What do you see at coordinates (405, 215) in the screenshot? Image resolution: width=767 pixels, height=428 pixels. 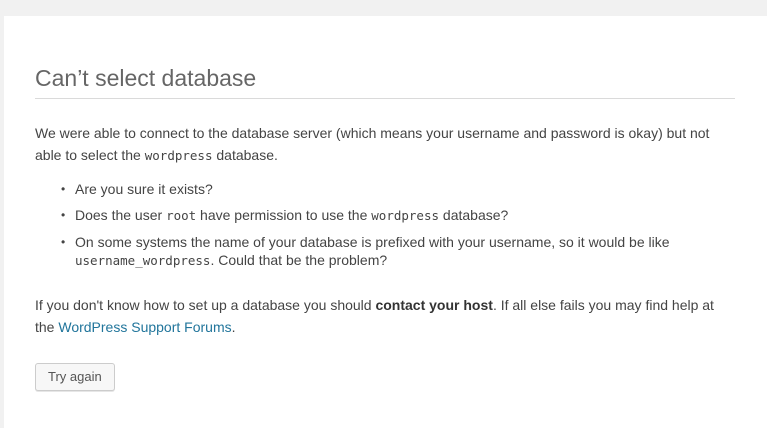 I see `list-item-code: wordpress` at bounding box center [405, 215].